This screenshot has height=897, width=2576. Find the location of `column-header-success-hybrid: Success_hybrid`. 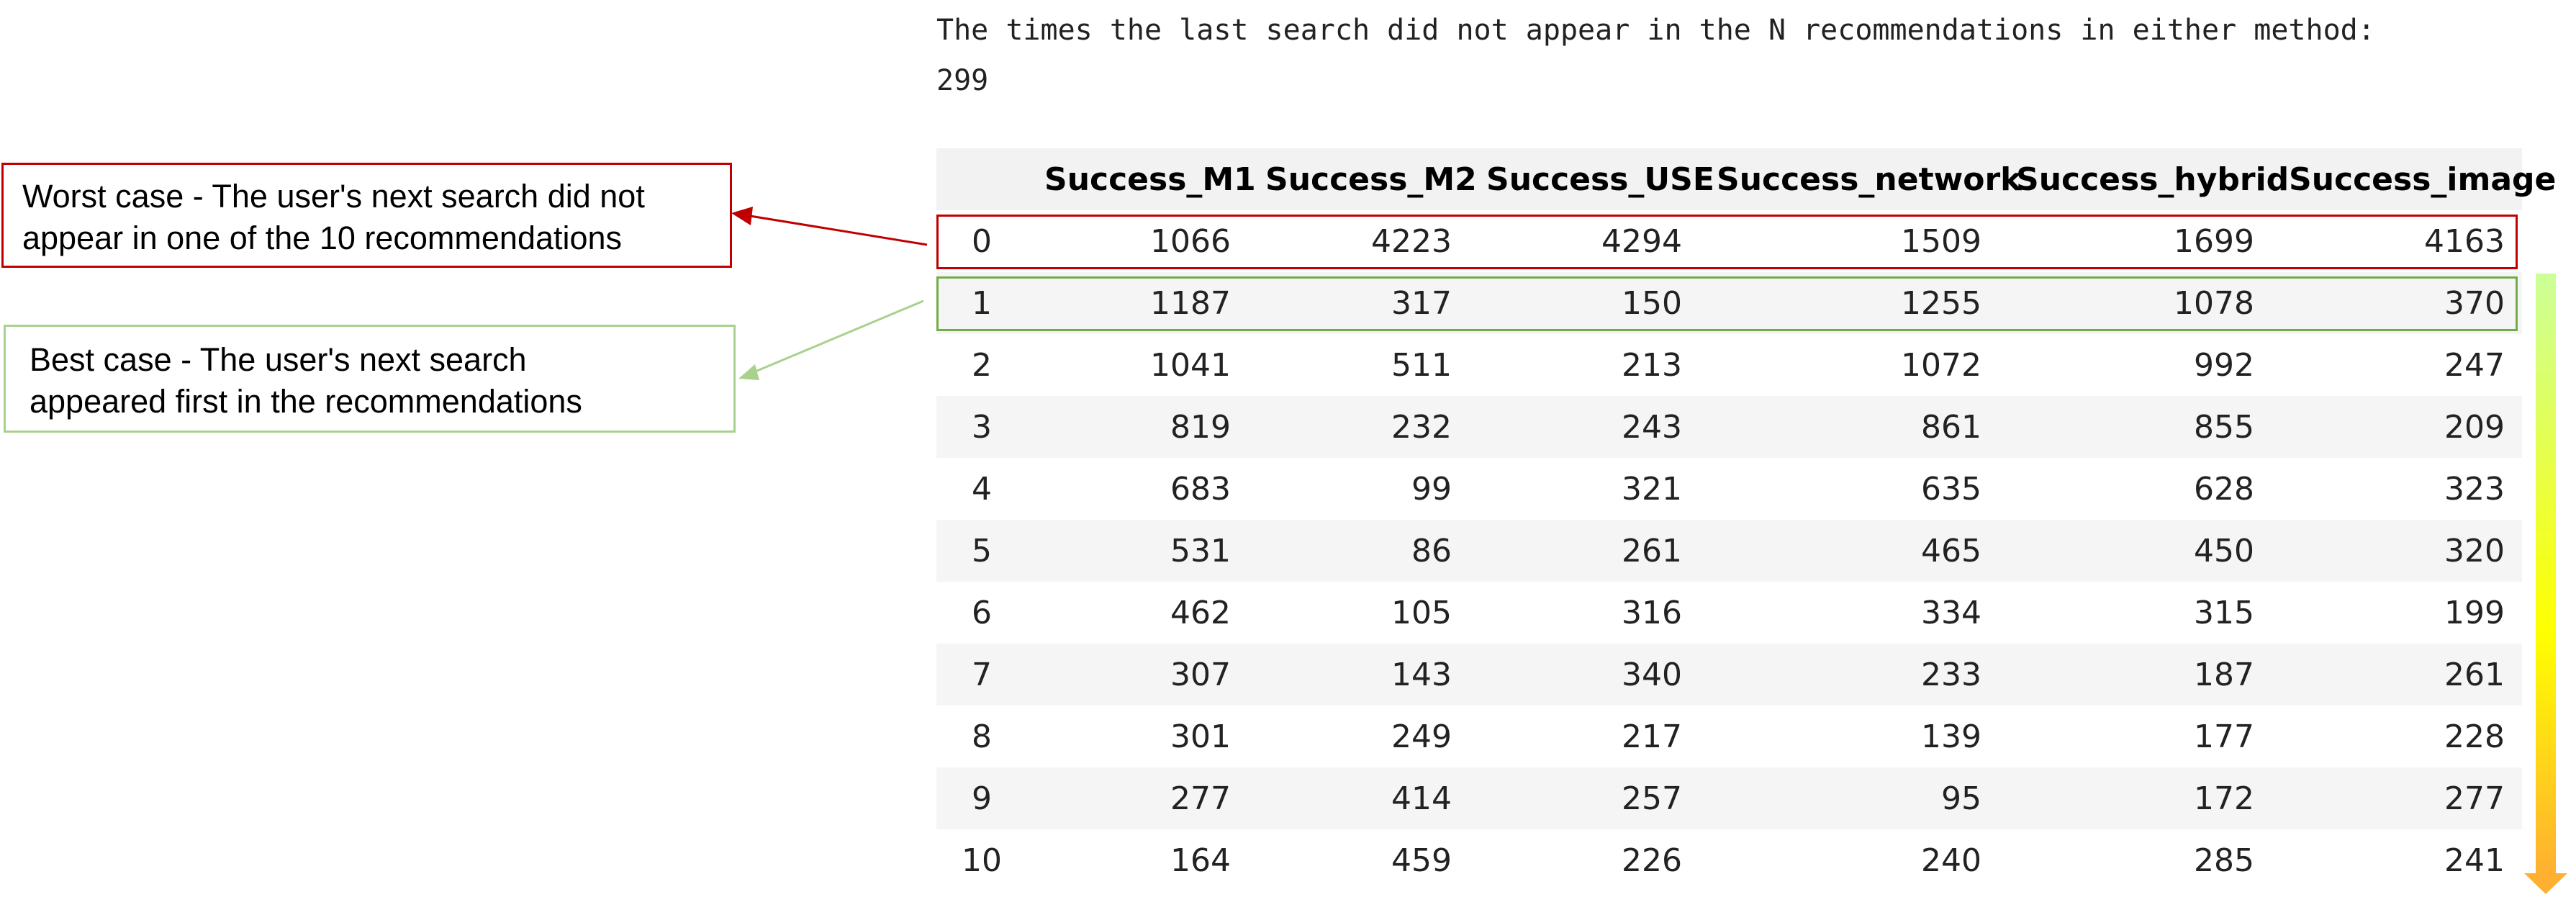

column-header-success-hybrid: Success_hybrid is located at coordinates (2153, 179).